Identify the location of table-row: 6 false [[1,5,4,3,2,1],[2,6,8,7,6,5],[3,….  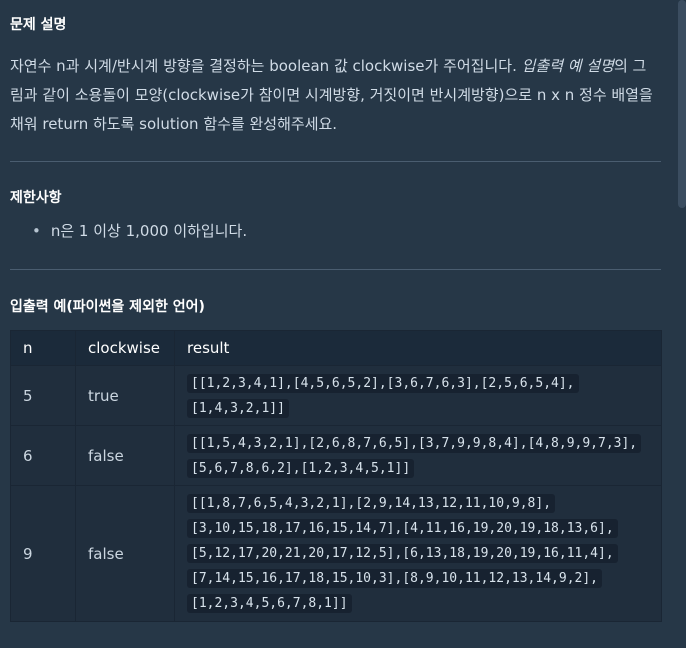
(336, 455).